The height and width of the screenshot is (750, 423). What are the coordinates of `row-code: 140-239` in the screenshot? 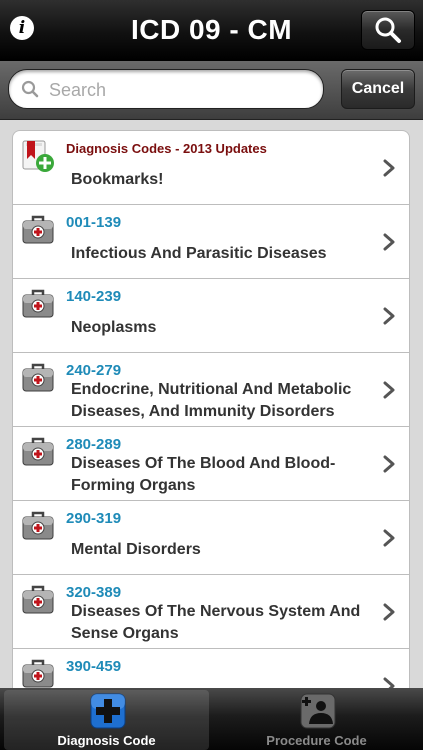 It's located at (94, 296).